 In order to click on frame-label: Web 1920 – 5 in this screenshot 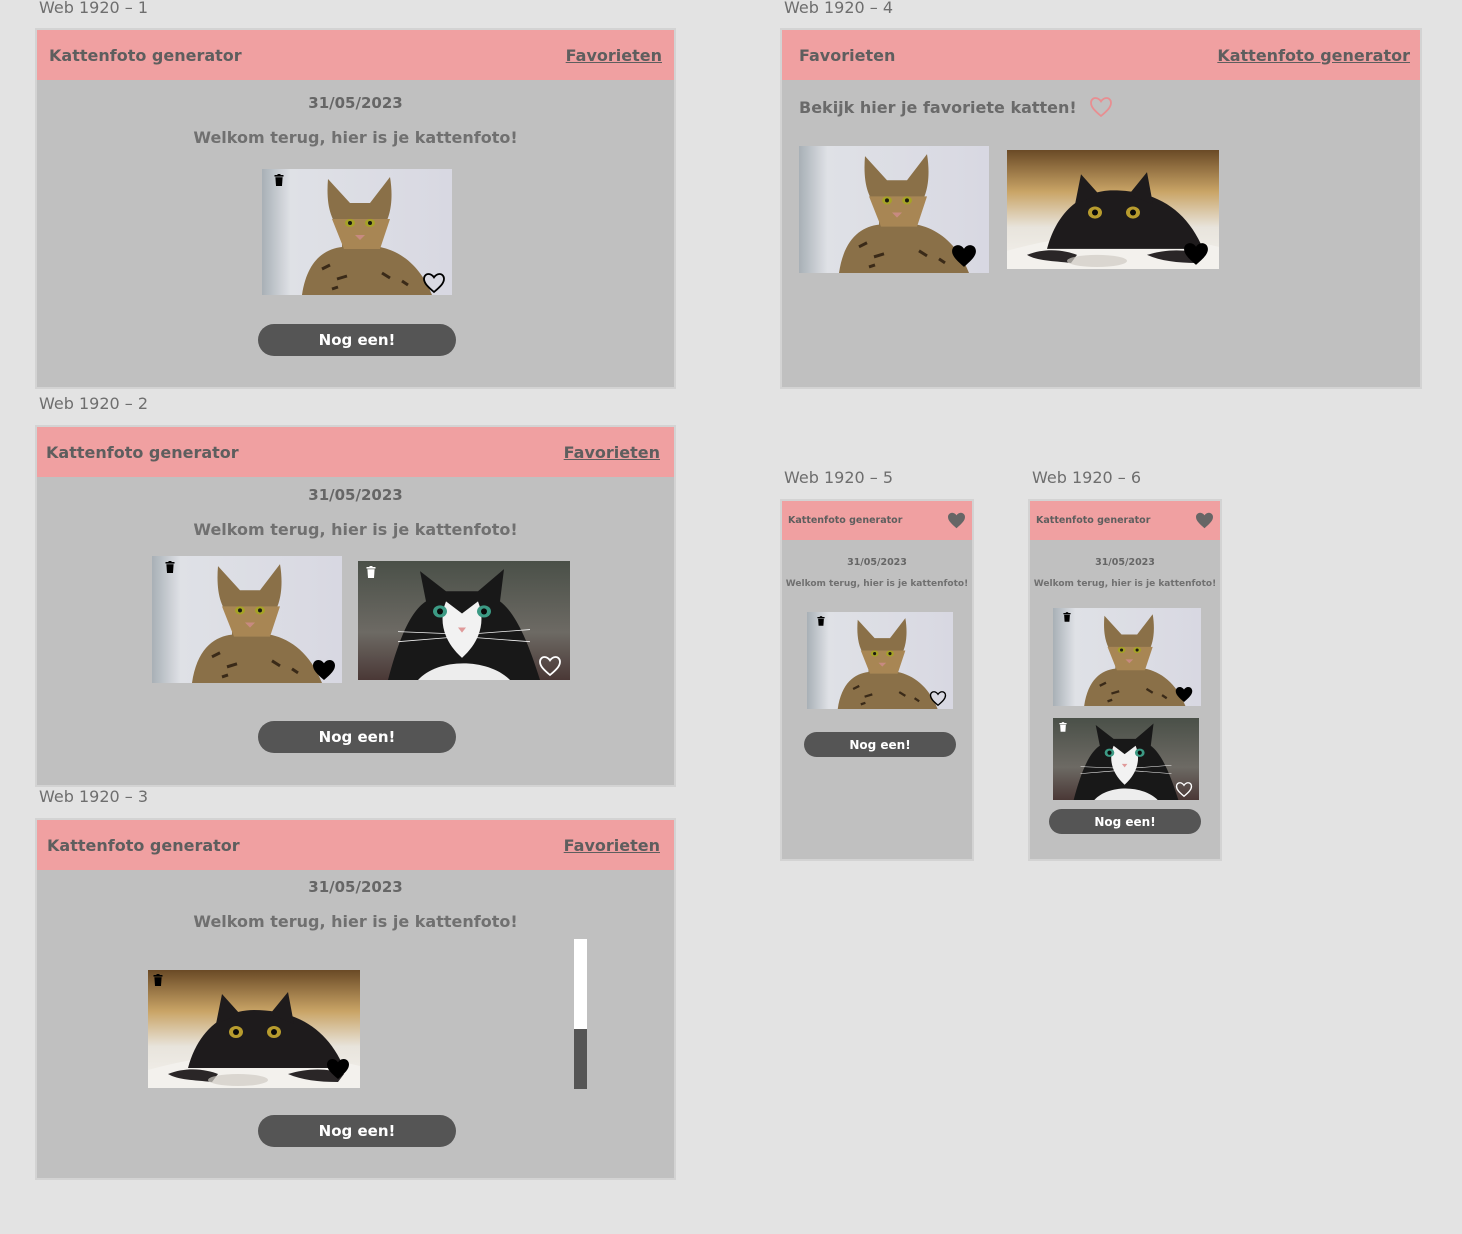, I will do `click(839, 477)`.